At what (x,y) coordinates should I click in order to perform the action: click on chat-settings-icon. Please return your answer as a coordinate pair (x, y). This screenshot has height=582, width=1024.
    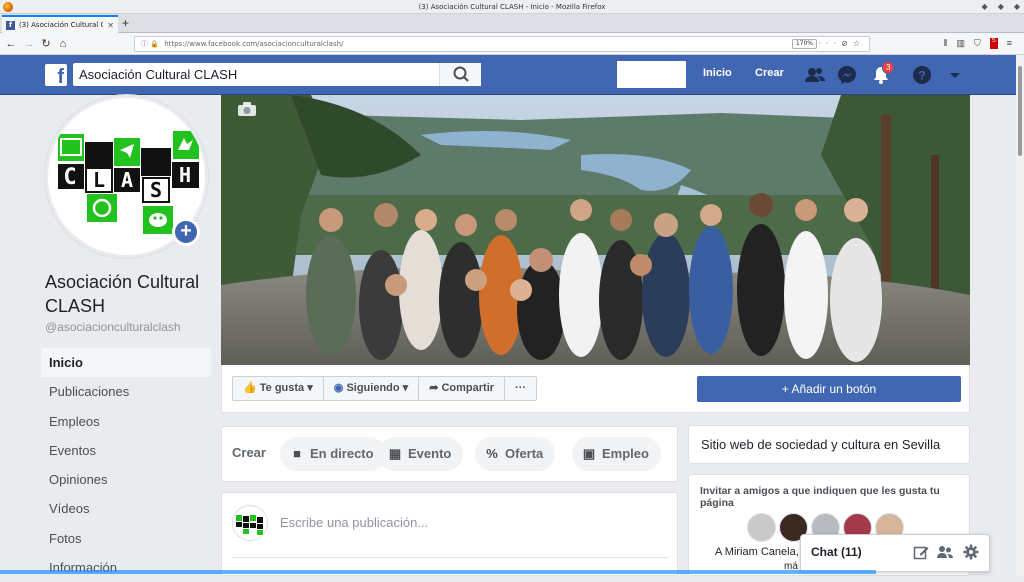
    Looking at the image, I should click on (971, 552).